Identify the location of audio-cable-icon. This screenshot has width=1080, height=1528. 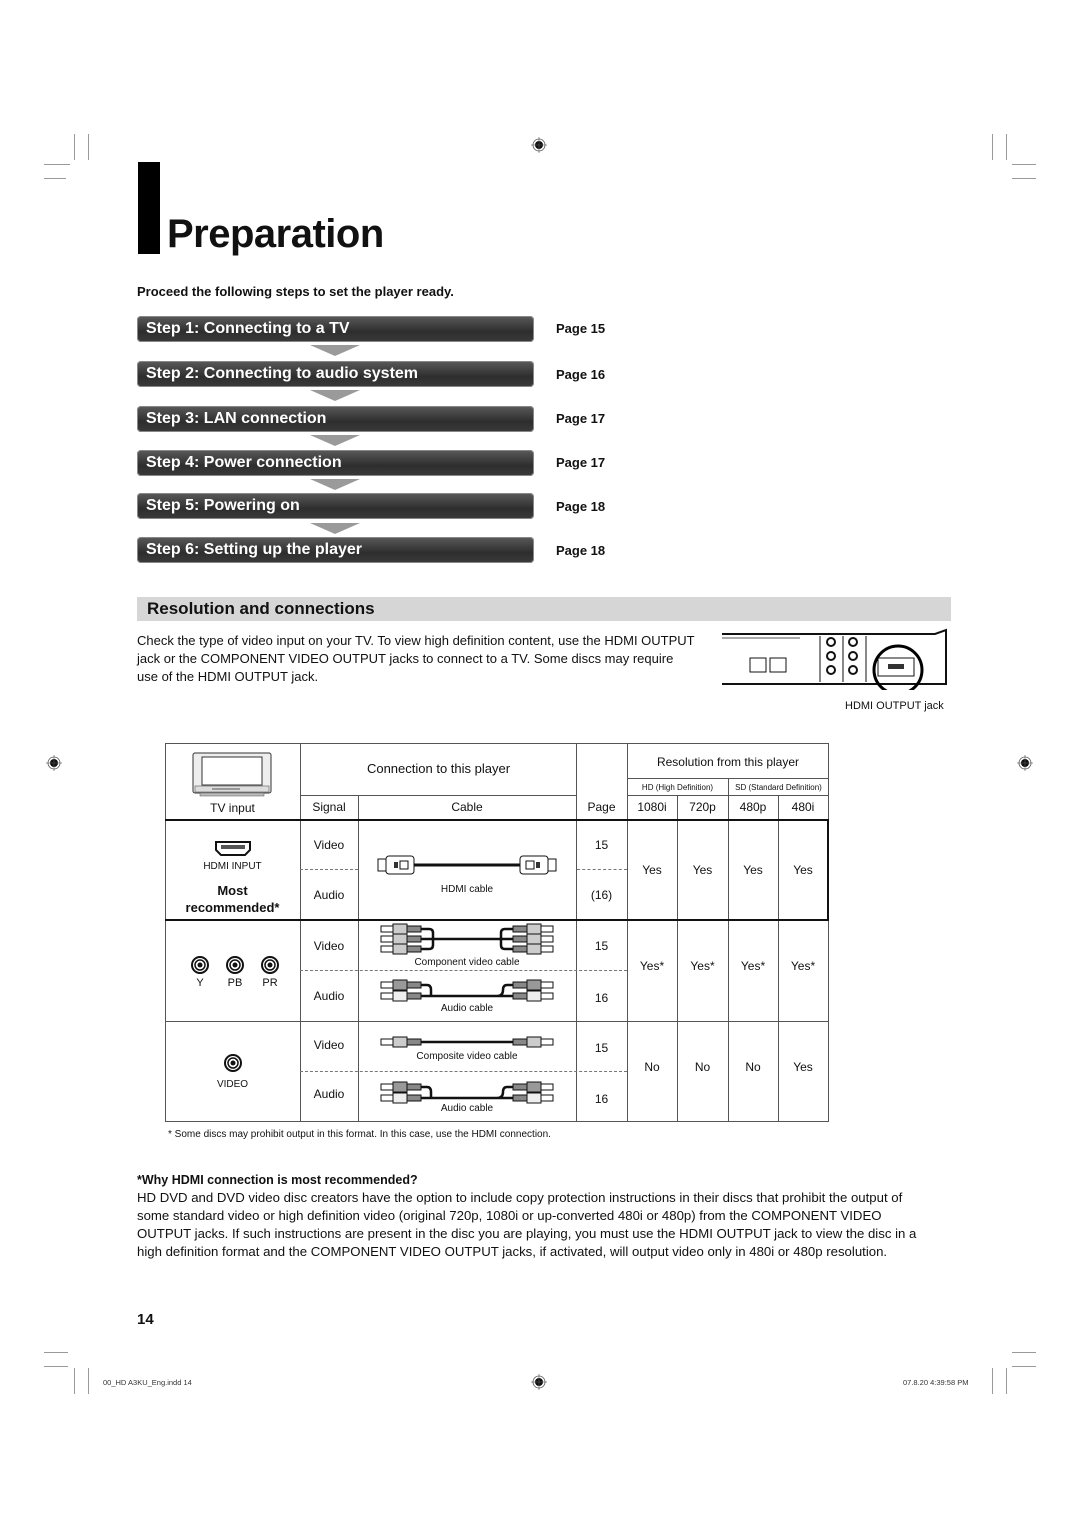
(467, 990).